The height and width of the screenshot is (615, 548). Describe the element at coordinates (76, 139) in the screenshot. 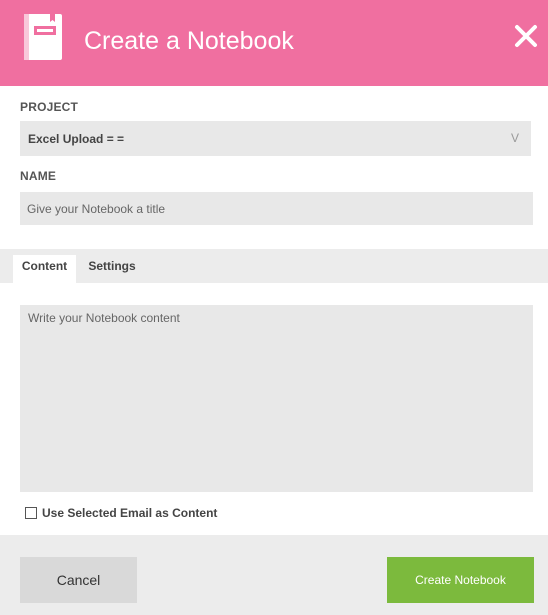

I see `project-select-value: Excel Upload = =` at that location.